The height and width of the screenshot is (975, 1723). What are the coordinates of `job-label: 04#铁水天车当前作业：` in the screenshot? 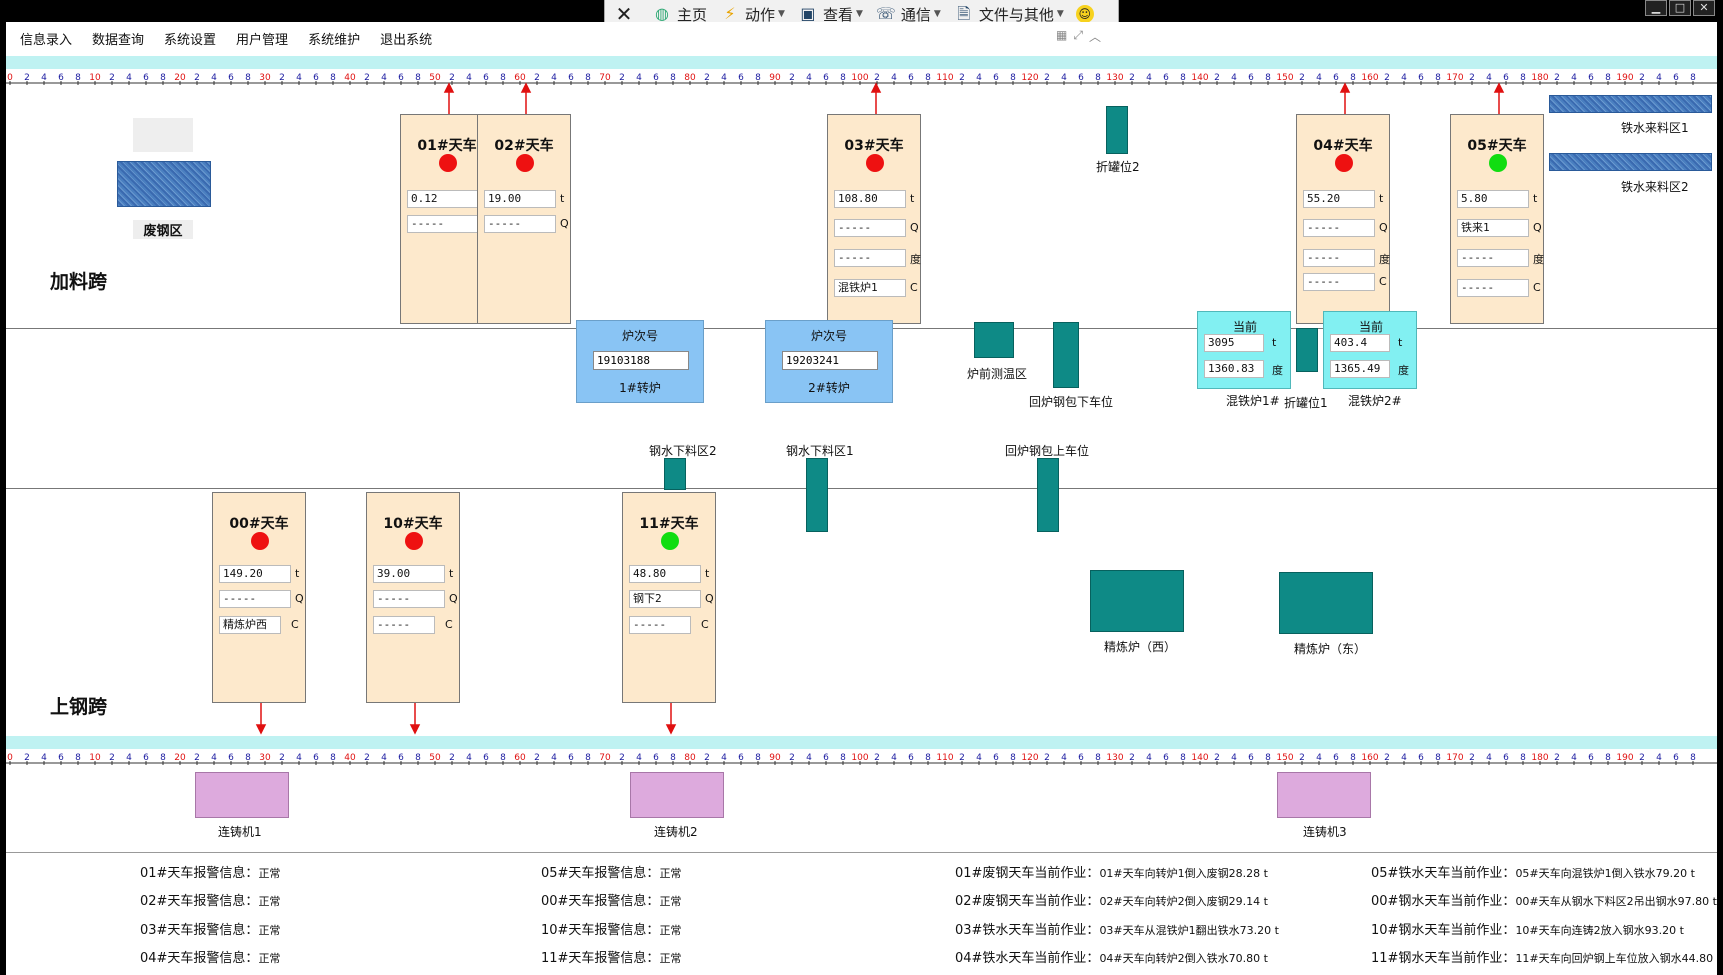 It's located at (1027, 958).